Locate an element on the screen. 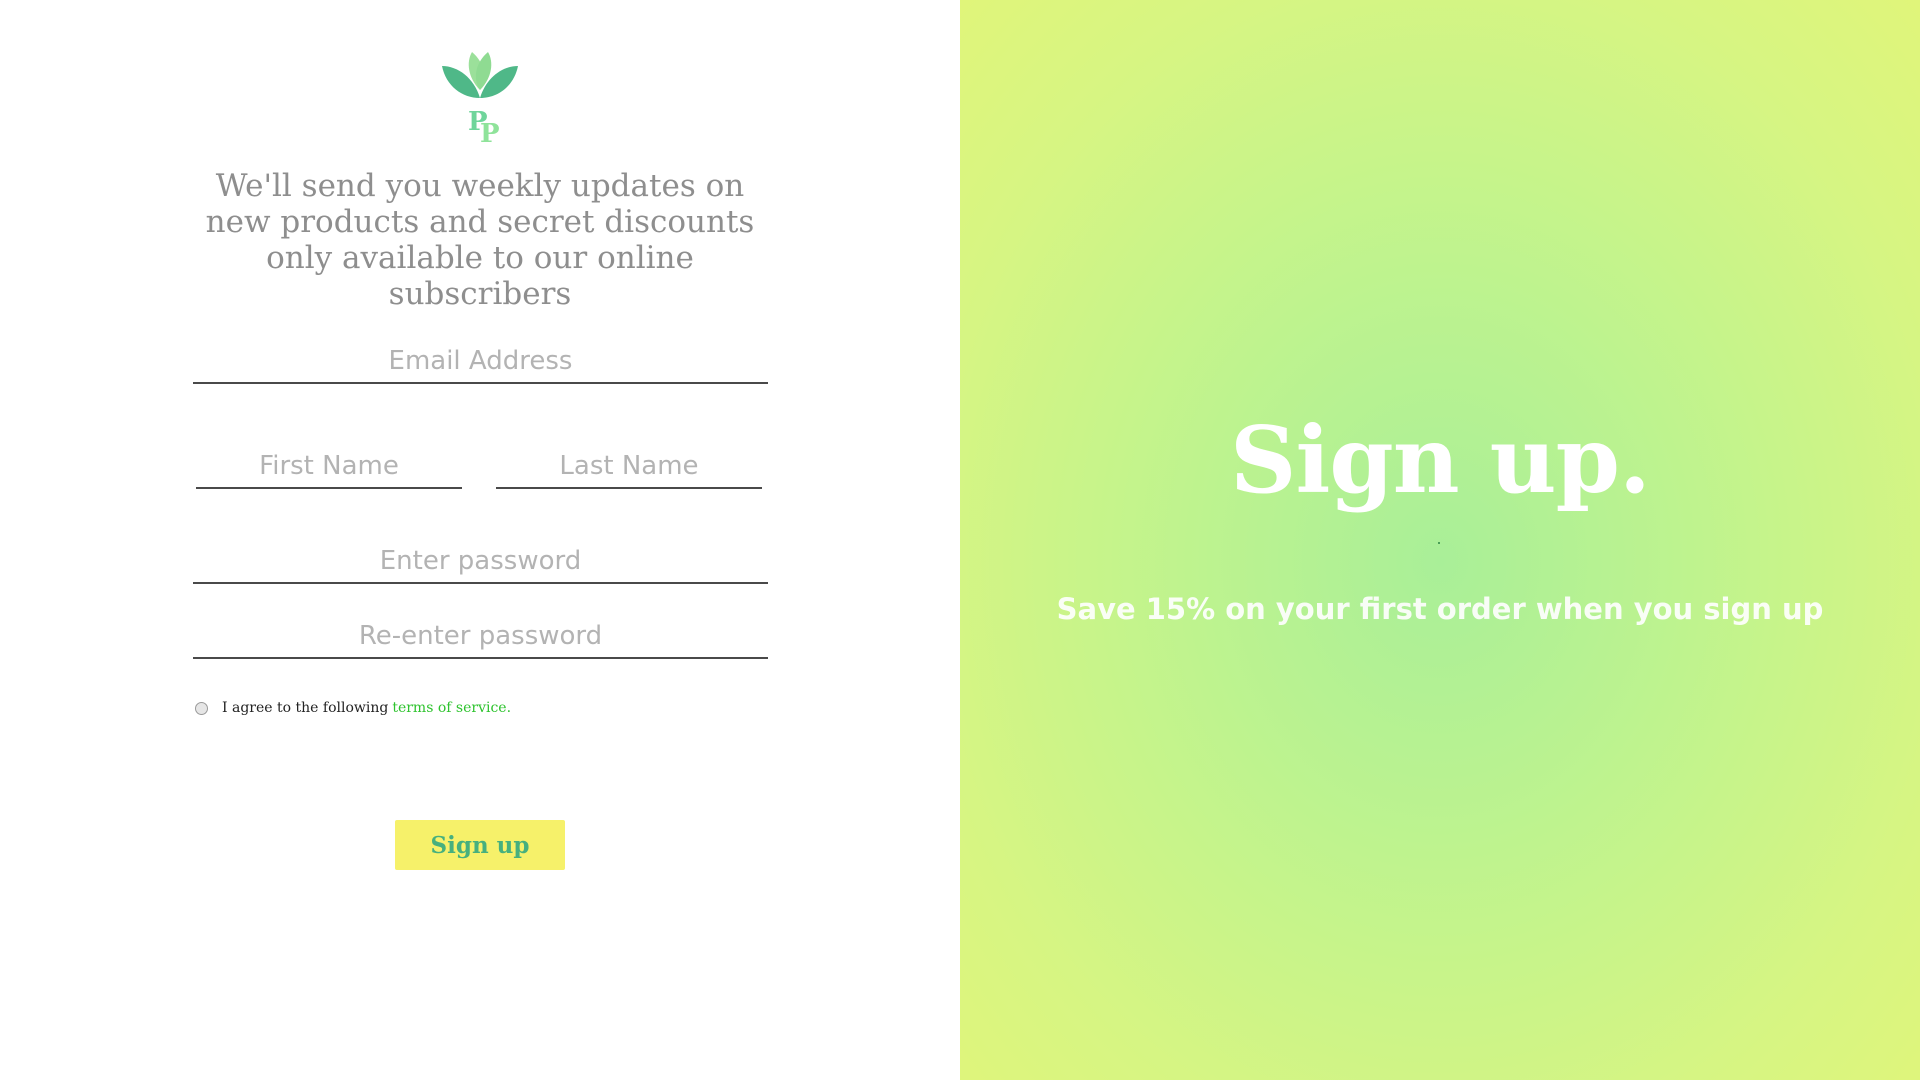 The height and width of the screenshot is (1080, 1920). email-field is located at coordinates (480, 364).